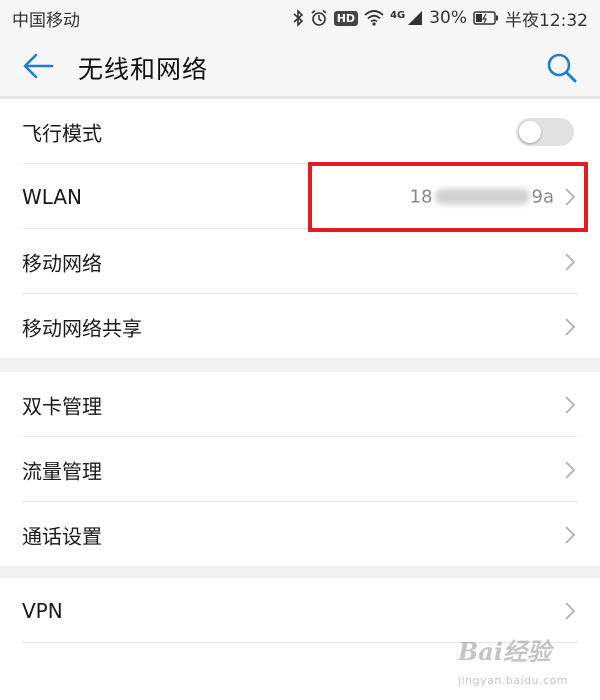  I want to click on toggle-knob, so click(530, 131).